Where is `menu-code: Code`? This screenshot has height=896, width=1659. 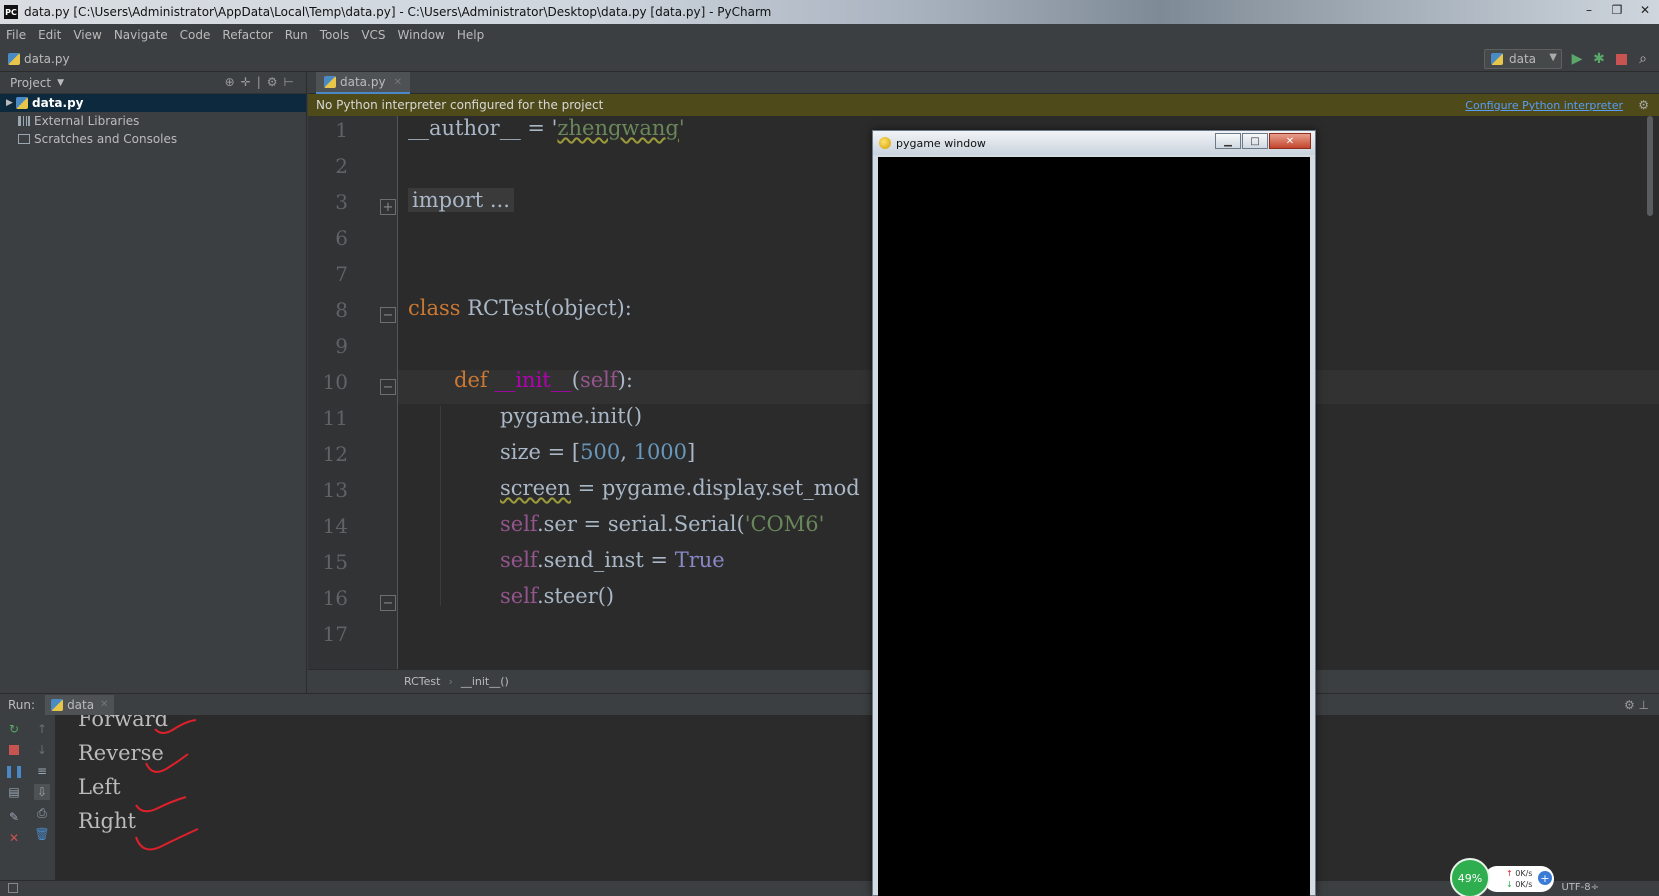 menu-code: Code is located at coordinates (195, 35).